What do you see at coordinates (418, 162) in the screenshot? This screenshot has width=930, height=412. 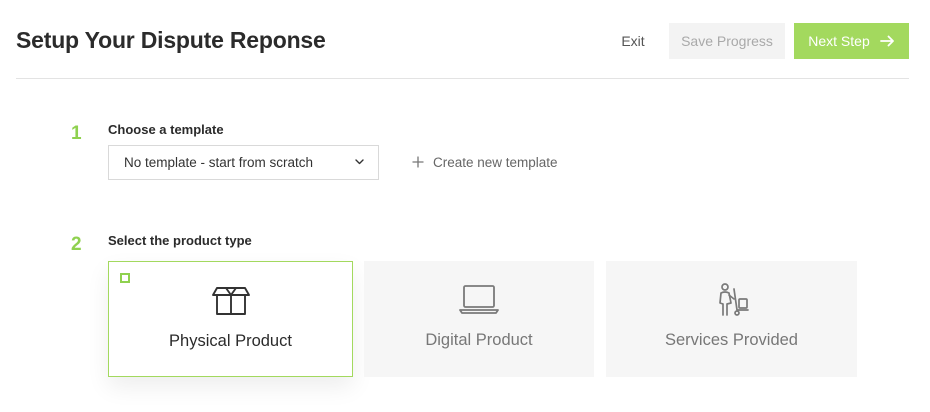 I see `plus-icon` at bounding box center [418, 162].